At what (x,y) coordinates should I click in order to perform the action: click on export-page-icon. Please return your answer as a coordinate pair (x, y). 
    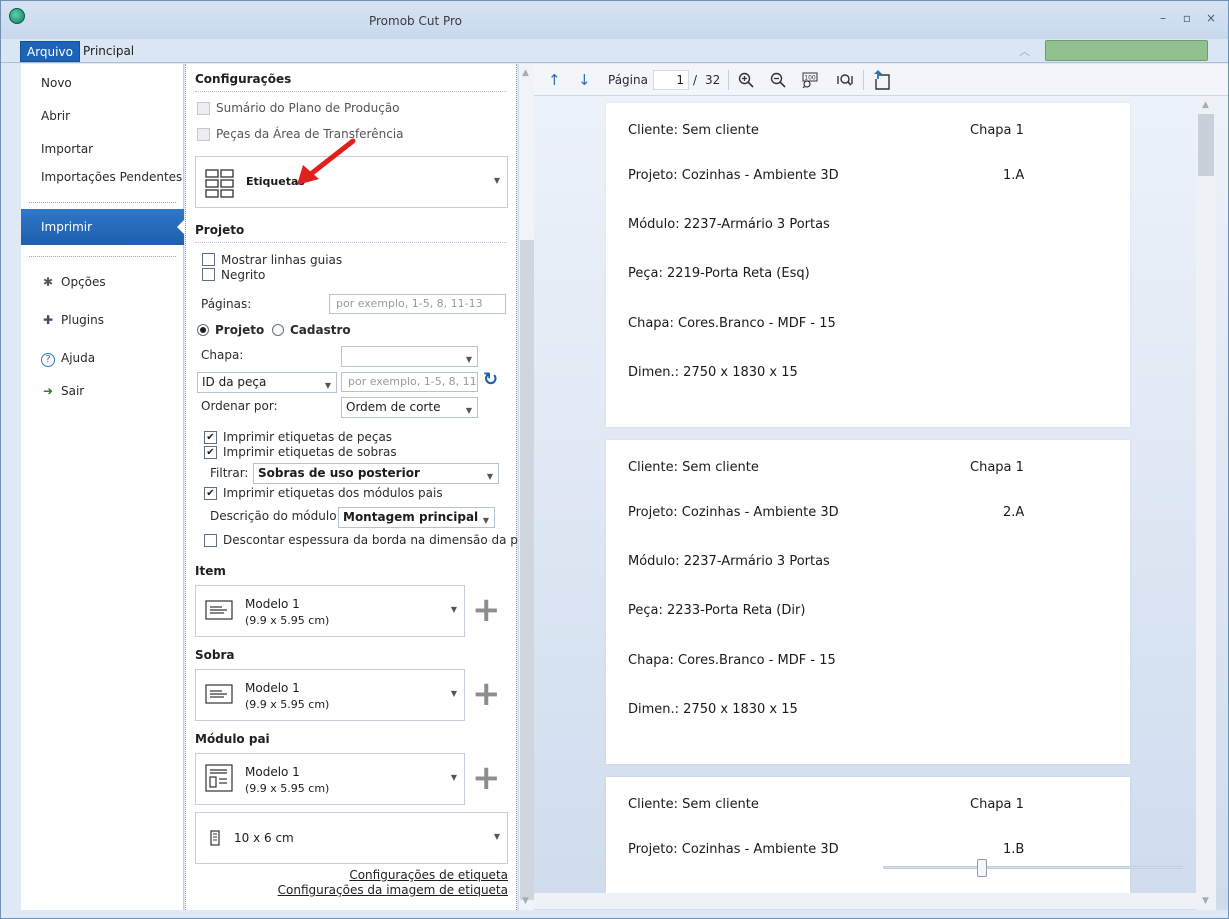
    Looking at the image, I should click on (883, 80).